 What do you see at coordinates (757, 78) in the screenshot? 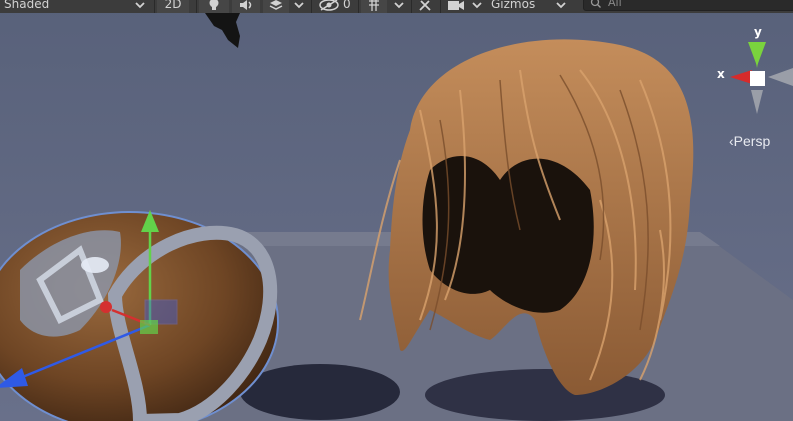
I see `center-cube` at bounding box center [757, 78].